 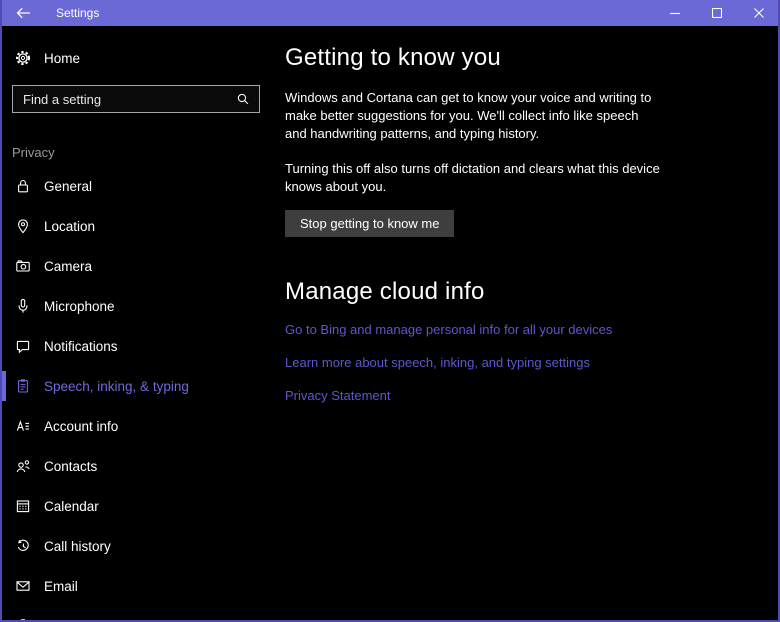 What do you see at coordinates (68, 266) in the screenshot?
I see `sidebar-item-label: Camera` at bounding box center [68, 266].